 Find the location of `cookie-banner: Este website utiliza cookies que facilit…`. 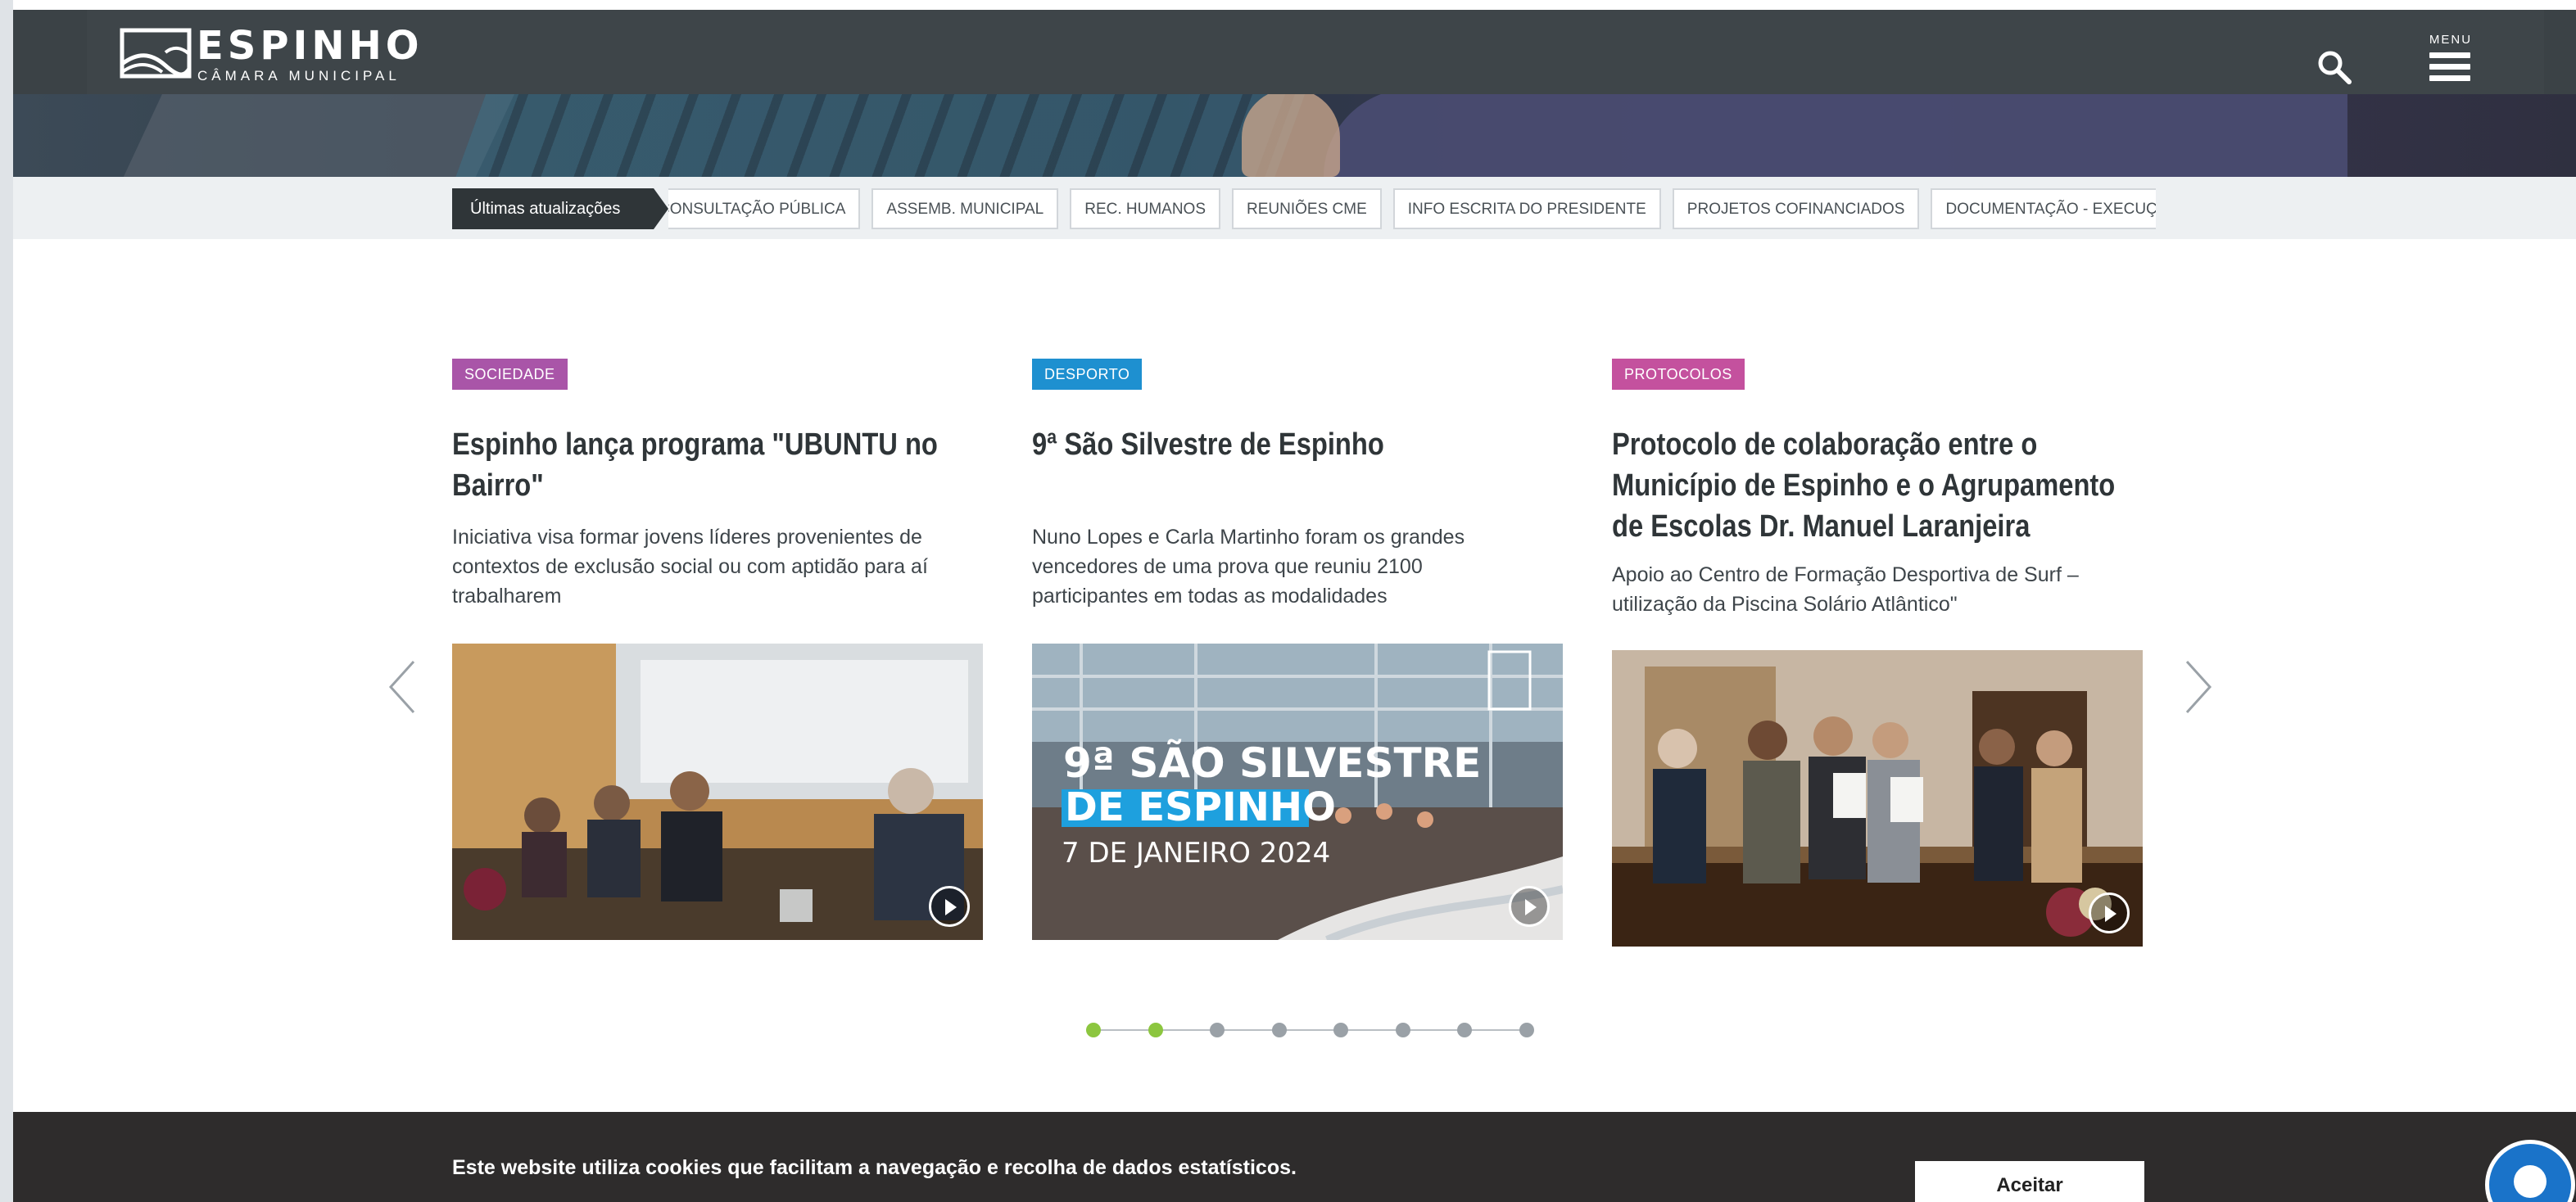

cookie-banner: Este website utiliza cookies que facilit… is located at coordinates (1294, 1157).